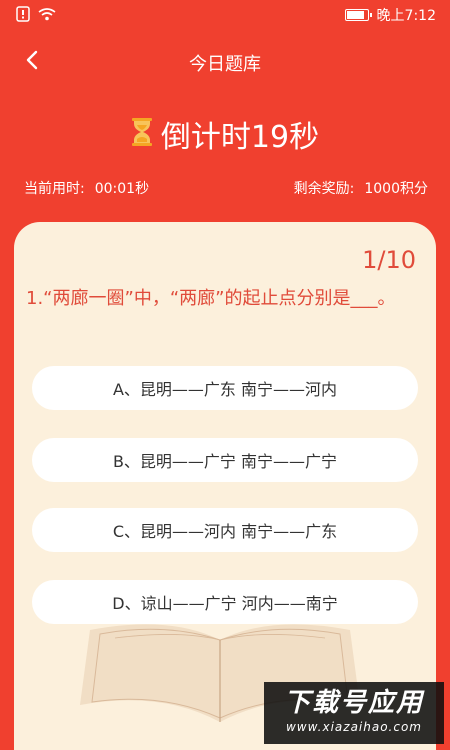  What do you see at coordinates (47, 16) in the screenshot?
I see `wifi-icon` at bounding box center [47, 16].